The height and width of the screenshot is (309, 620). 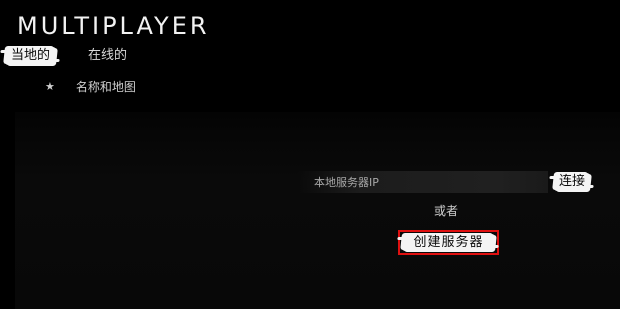 I want to click on connect-button: 连接, so click(x=572, y=182).